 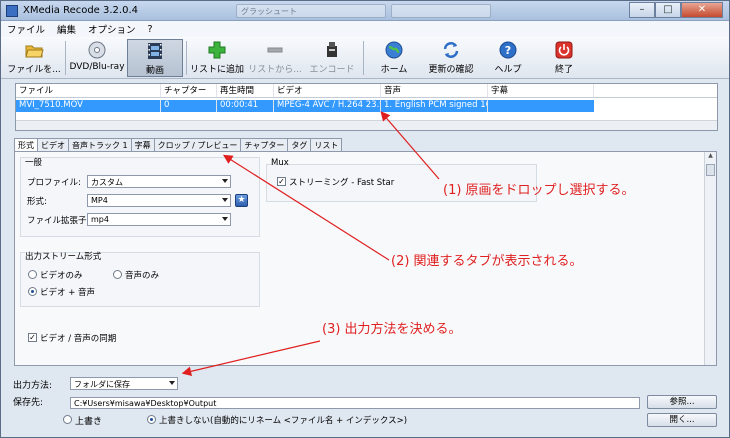 I want to click on no-overwrite-radio, so click(x=151, y=419).